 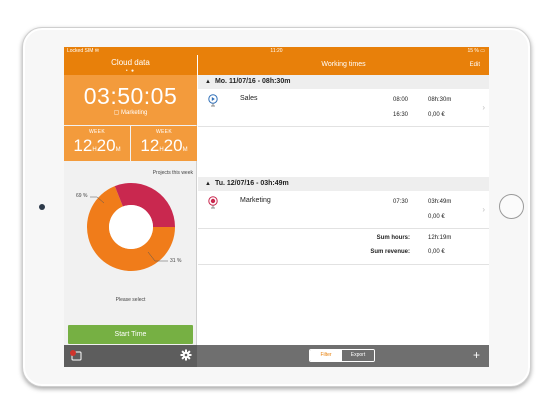 What do you see at coordinates (213, 100) in the screenshot?
I see `play-icon` at bounding box center [213, 100].